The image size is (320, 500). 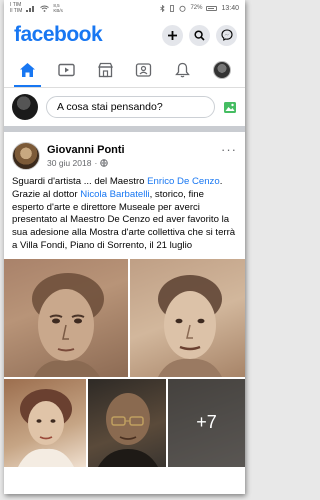 I want to click on post-composer: A cosa stai pensando?, so click(x=124, y=110).